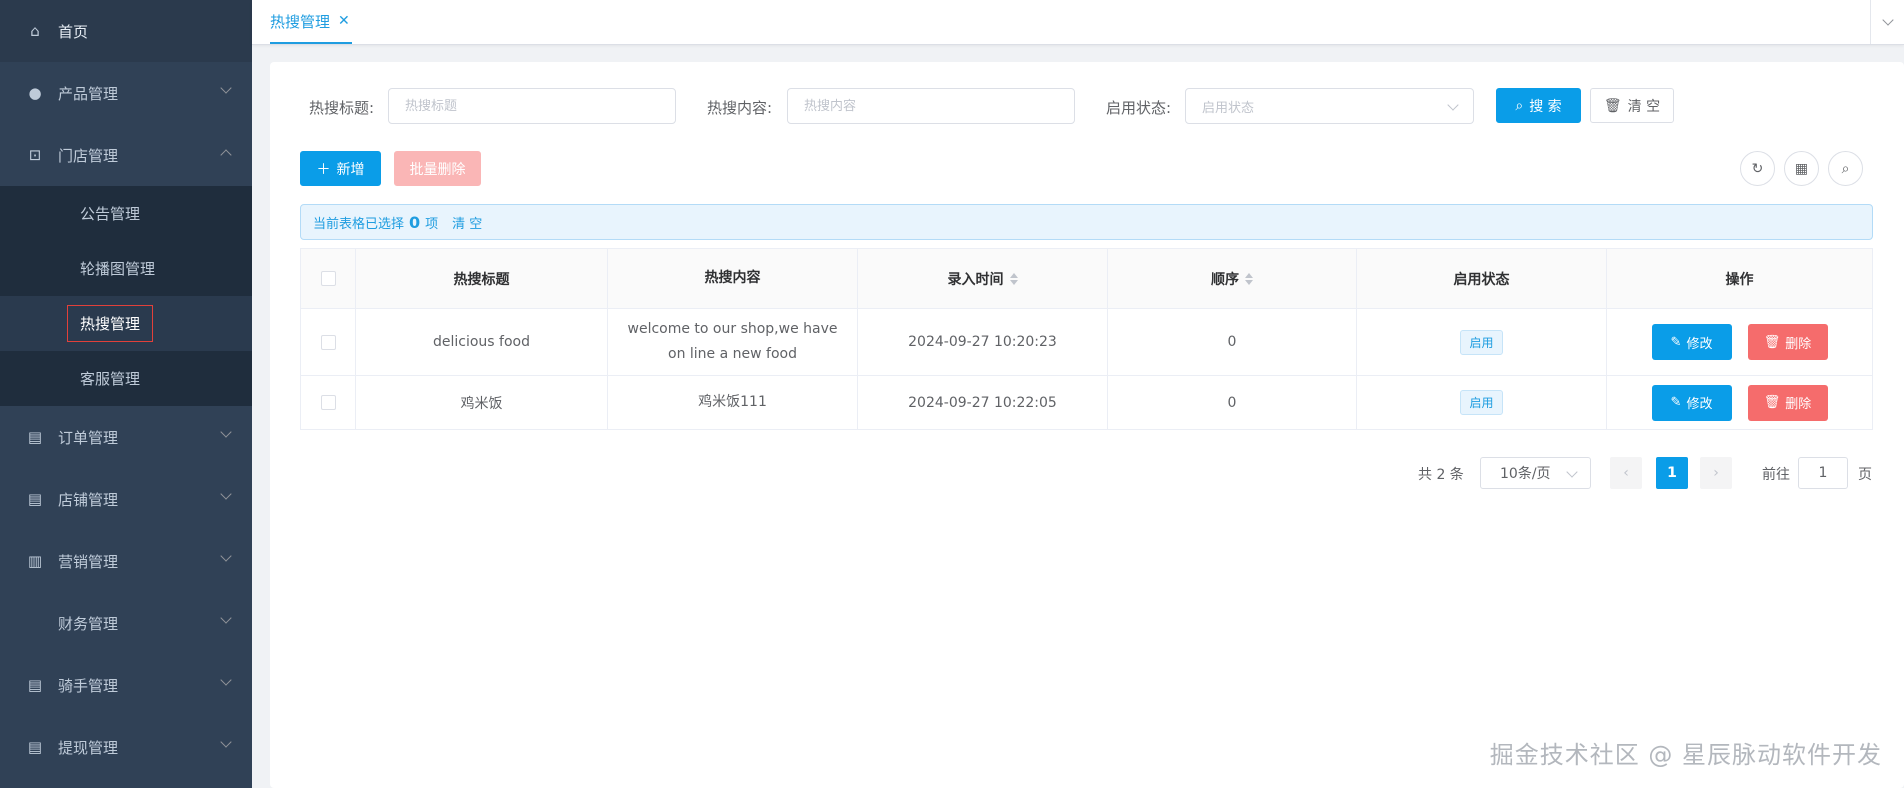 This screenshot has width=1904, height=788. Describe the element at coordinates (482, 278) in the screenshot. I see `column-header: 热搜标题` at that location.